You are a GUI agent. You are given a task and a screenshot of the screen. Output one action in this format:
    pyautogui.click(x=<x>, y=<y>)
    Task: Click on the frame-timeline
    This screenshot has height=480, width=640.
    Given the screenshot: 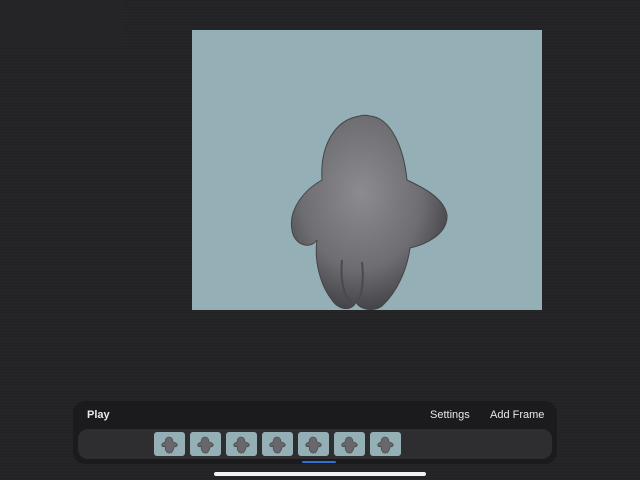 What is the action you would take?
    pyautogui.click(x=315, y=446)
    